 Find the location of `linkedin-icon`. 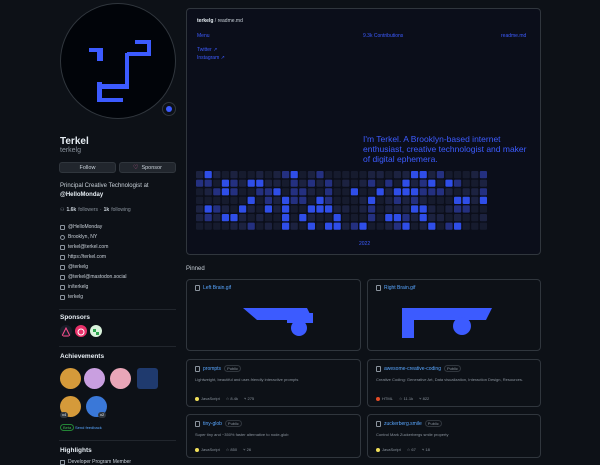

linkedin-icon is located at coordinates (62, 287).